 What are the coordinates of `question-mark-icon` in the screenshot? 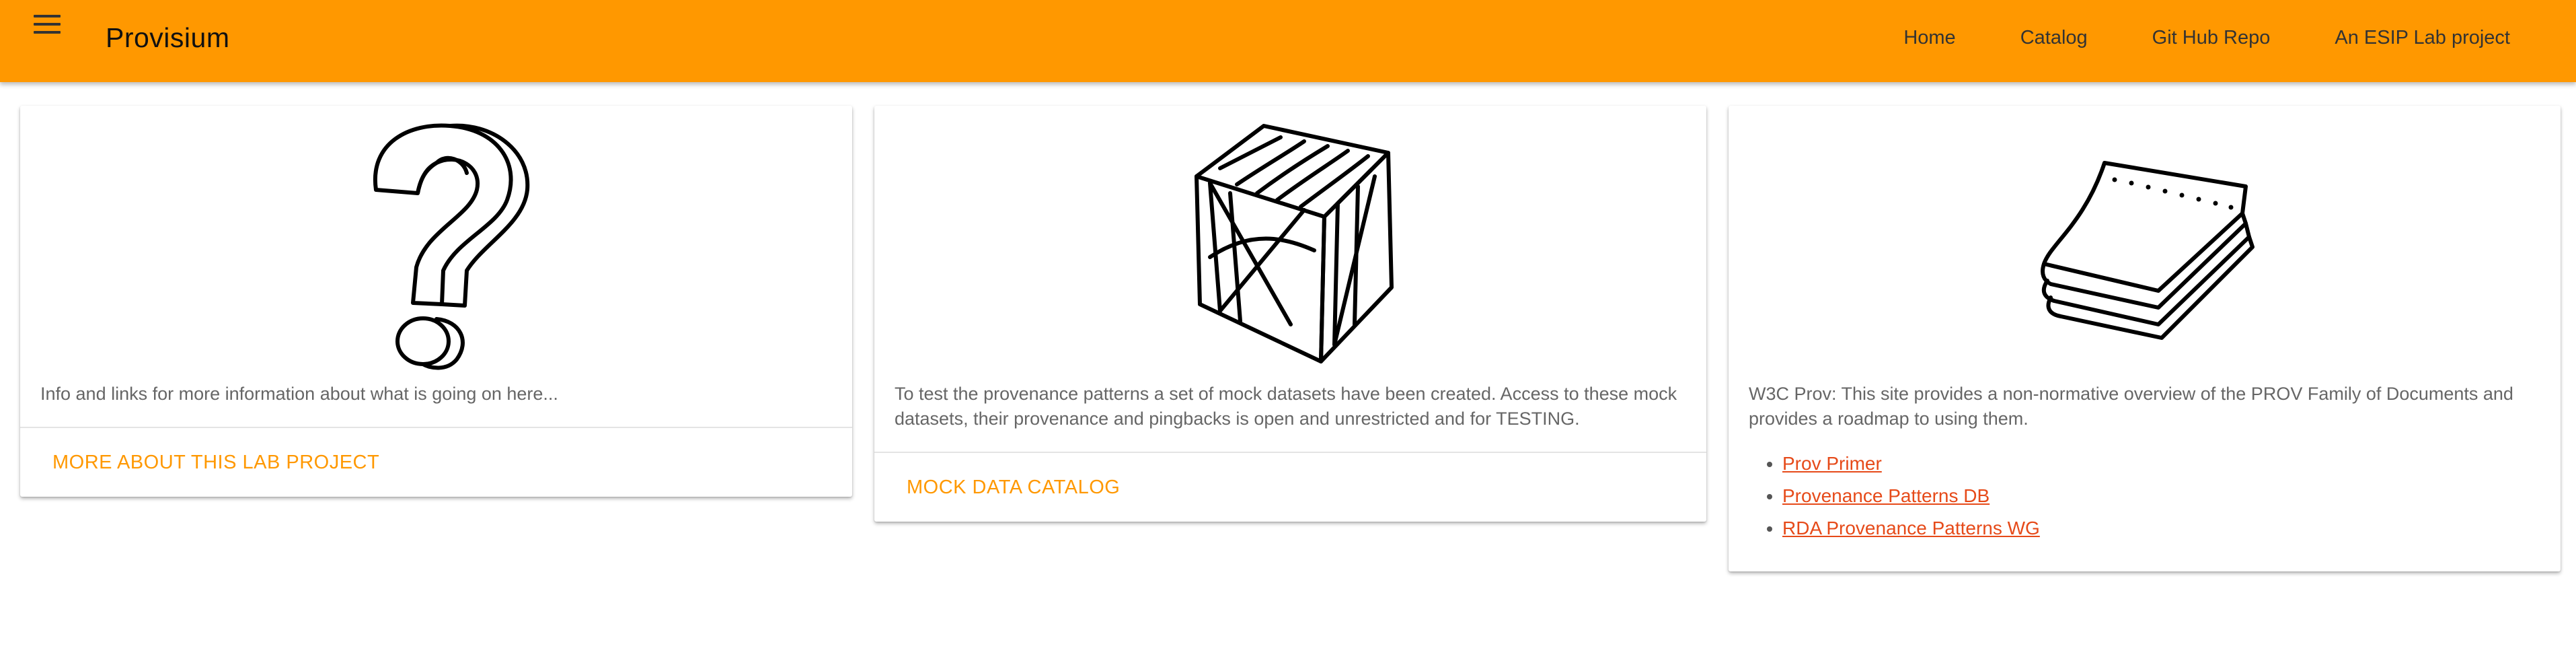 It's located at (451, 247).